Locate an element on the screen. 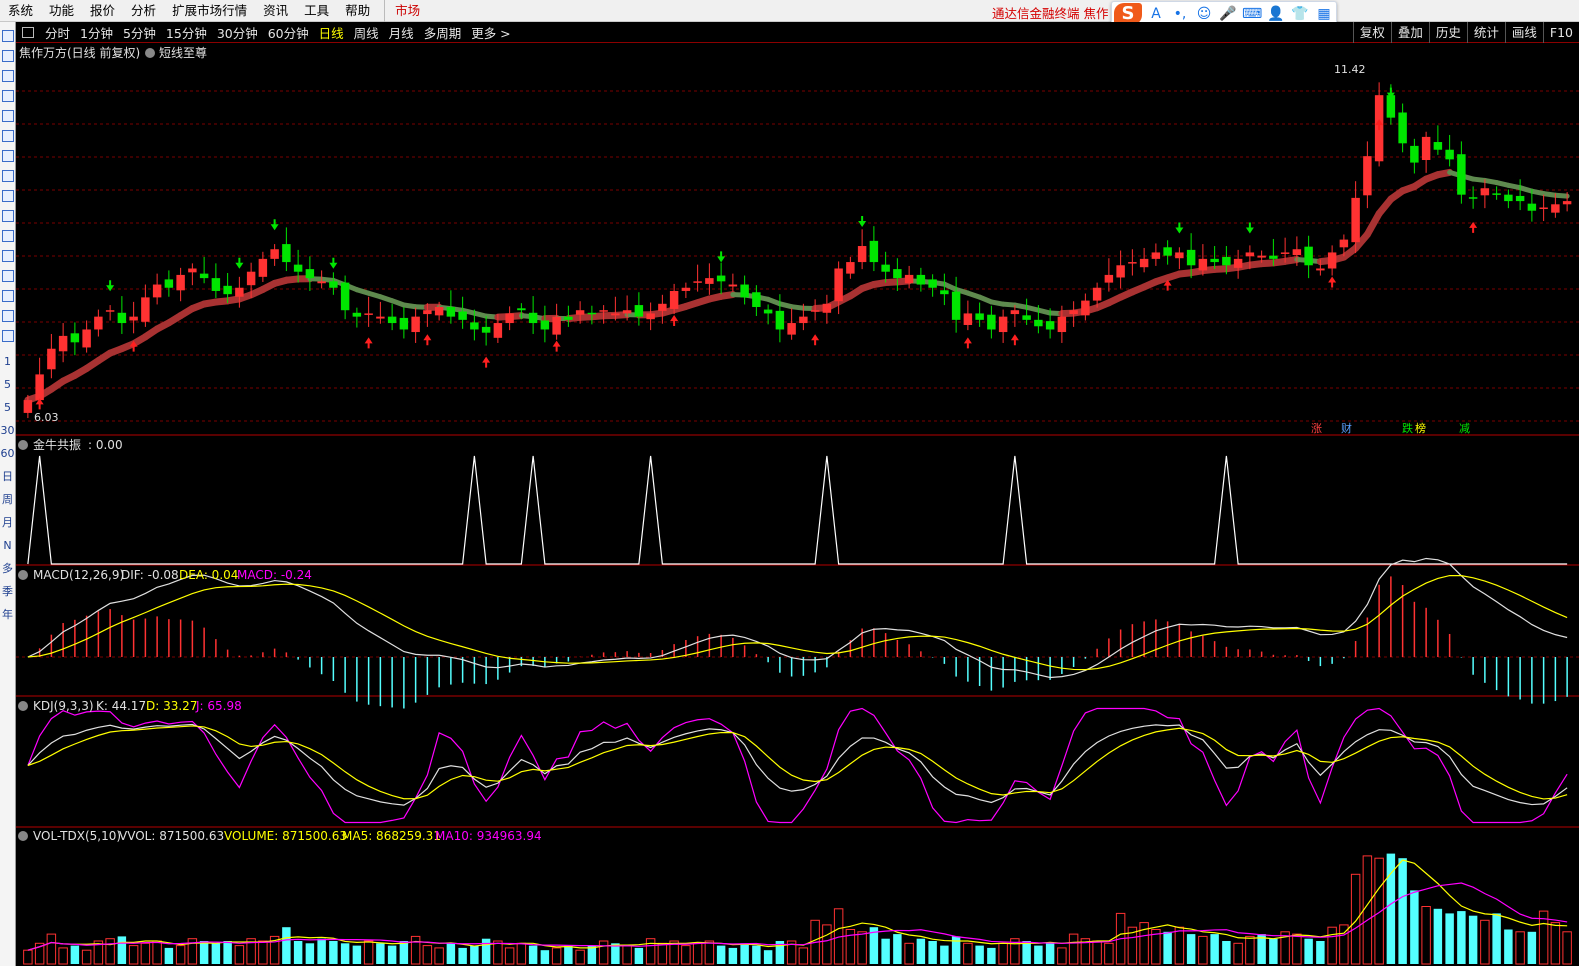 This screenshot has width=1579, height=966. menu-item-7: 帮助 is located at coordinates (357, 11).